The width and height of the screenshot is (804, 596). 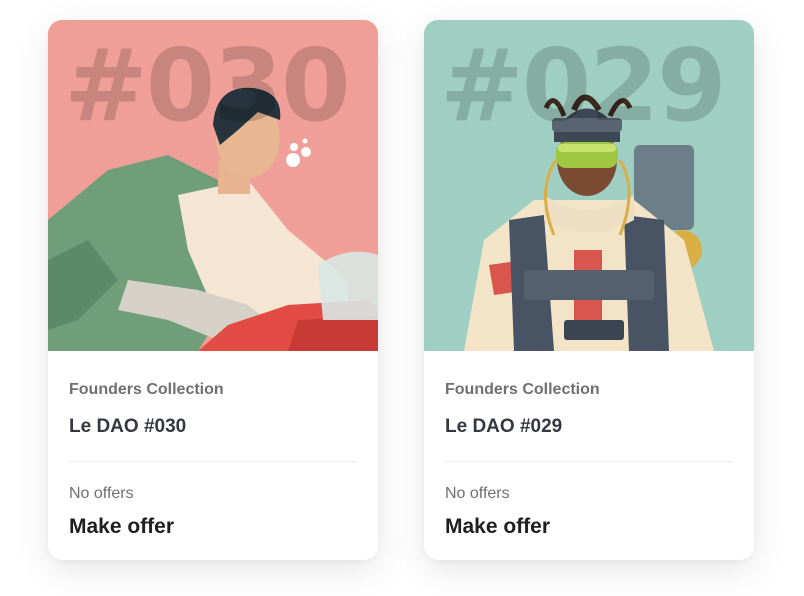 What do you see at coordinates (503, 427) in the screenshot?
I see `item-name: Le DAO #029` at bounding box center [503, 427].